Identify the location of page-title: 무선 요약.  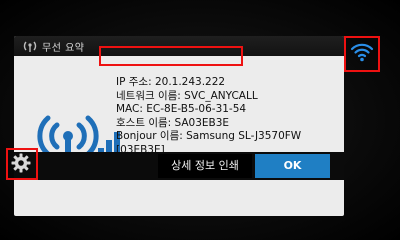
(63, 48).